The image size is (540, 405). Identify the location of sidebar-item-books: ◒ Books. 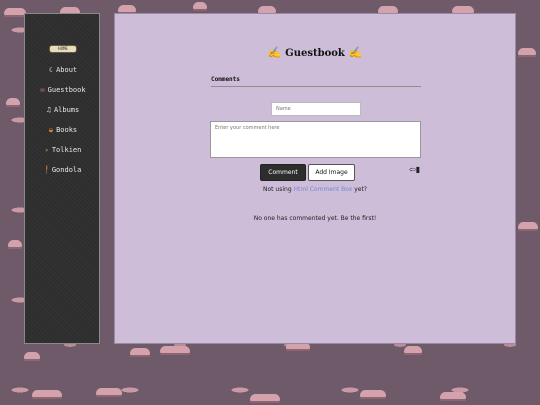
(63, 130).